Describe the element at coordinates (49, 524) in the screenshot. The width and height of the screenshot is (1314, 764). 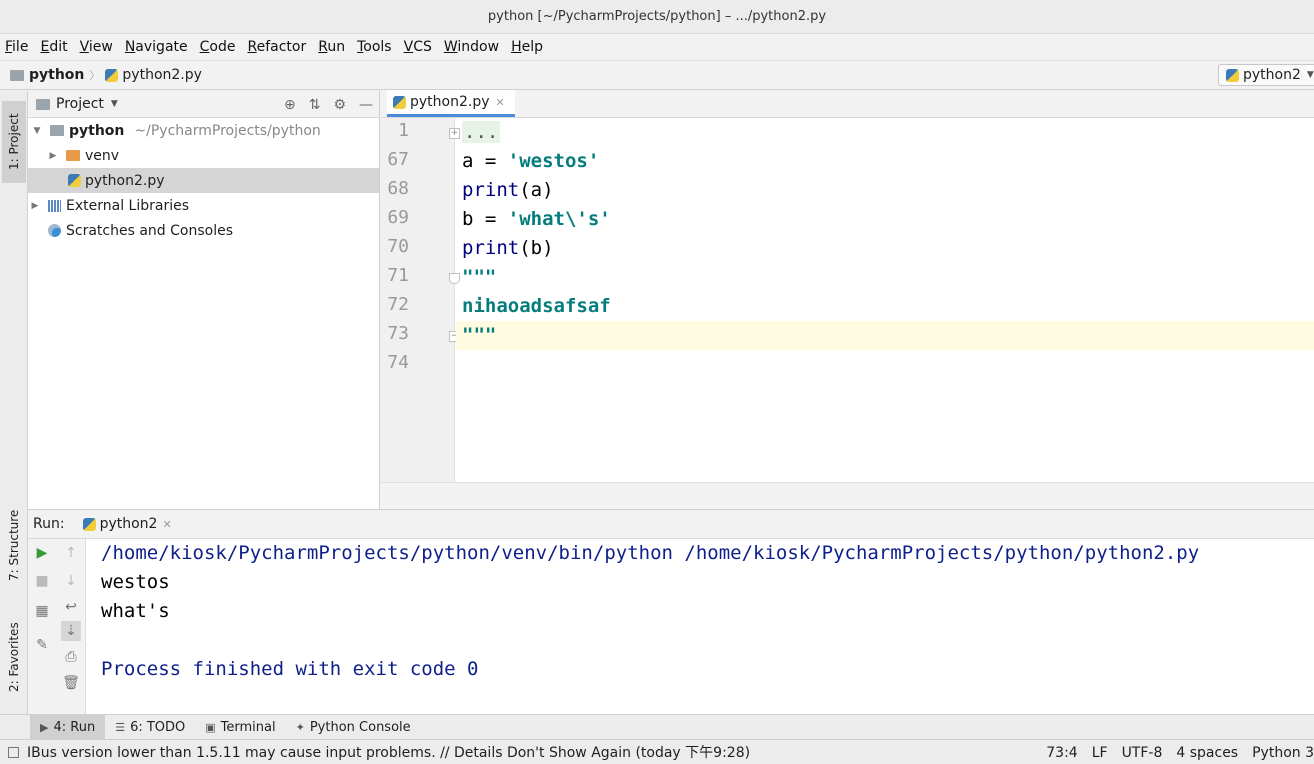
I see `run-label: Run:` at that location.